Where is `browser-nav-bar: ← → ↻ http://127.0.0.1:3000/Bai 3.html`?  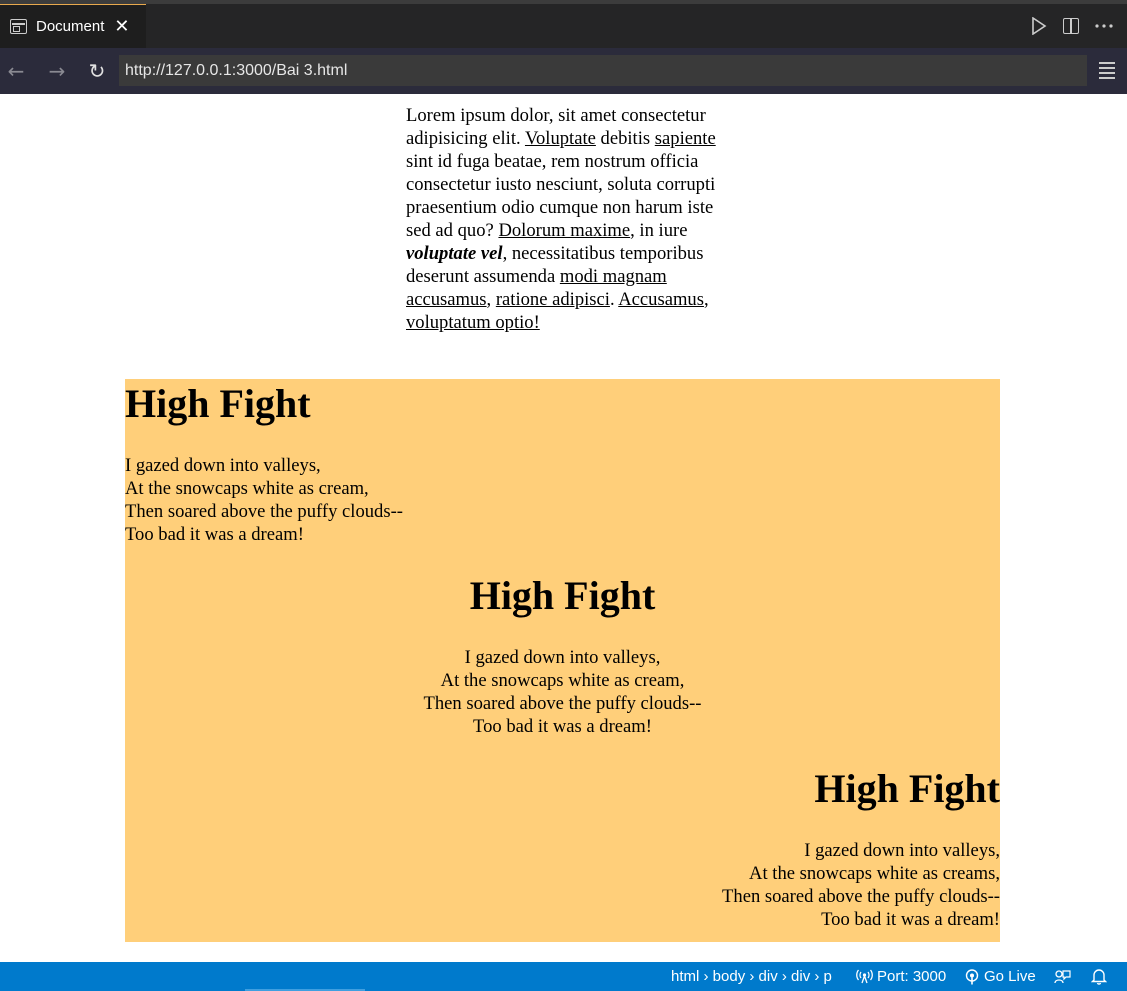
browser-nav-bar: ← → ↻ http://127.0.0.1:3000/Bai 3.html is located at coordinates (563, 71).